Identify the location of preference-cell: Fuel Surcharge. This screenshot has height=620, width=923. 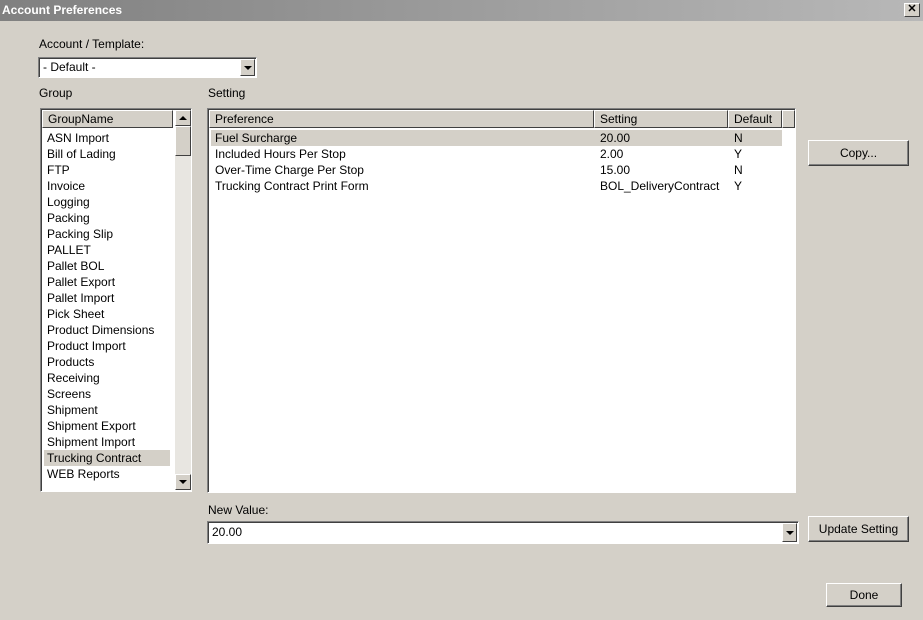
(256, 138).